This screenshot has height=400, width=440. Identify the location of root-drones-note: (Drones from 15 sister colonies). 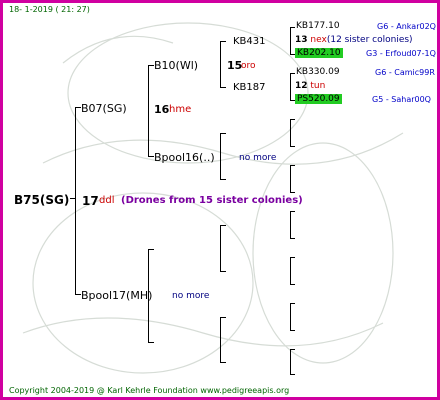
(212, 200).